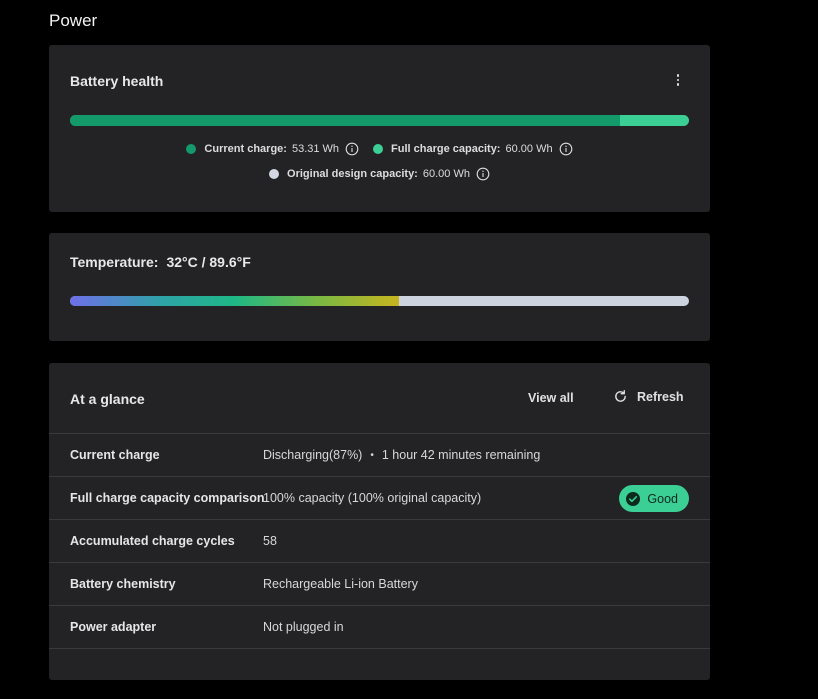 The image size is (818, 699). I want to click on row-value: 100% capacity (100% original capacity), so click(372, 498).